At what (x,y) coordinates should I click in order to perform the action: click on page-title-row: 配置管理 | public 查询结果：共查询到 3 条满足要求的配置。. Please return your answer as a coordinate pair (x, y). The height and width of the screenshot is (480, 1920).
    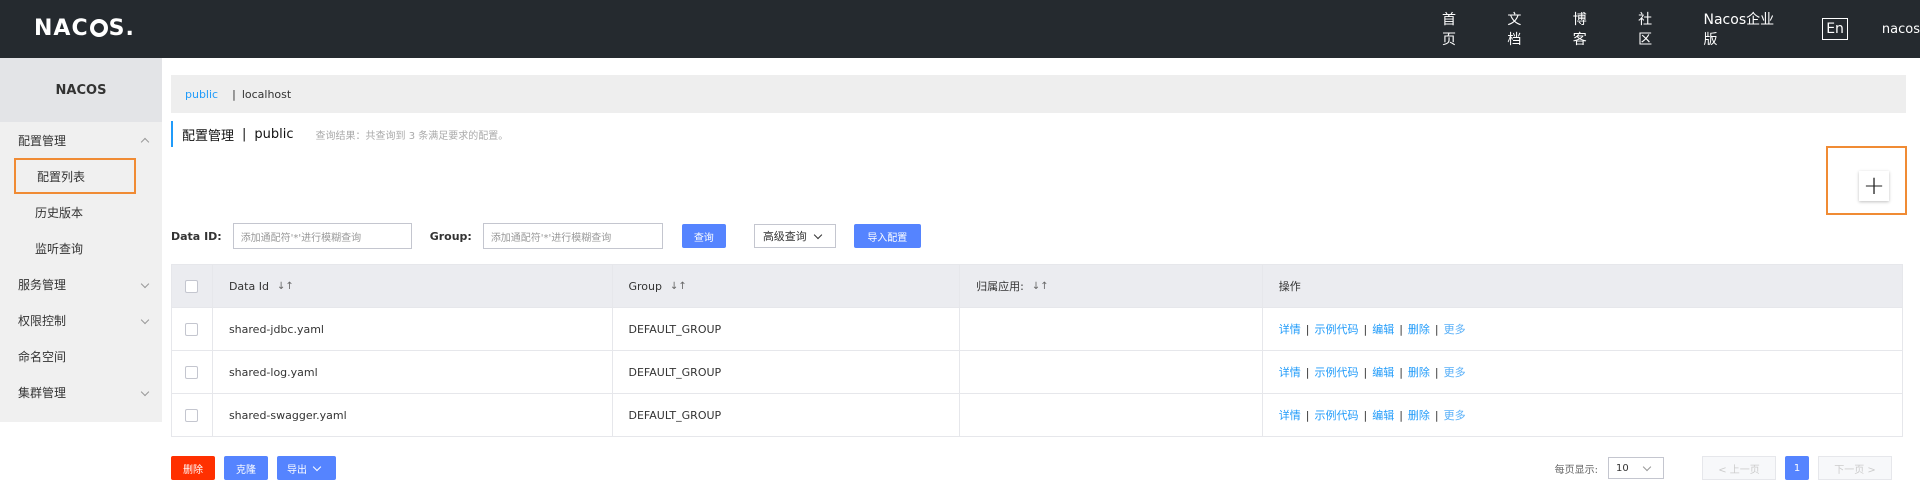
    Looking at the image, I should click on (339, 134).